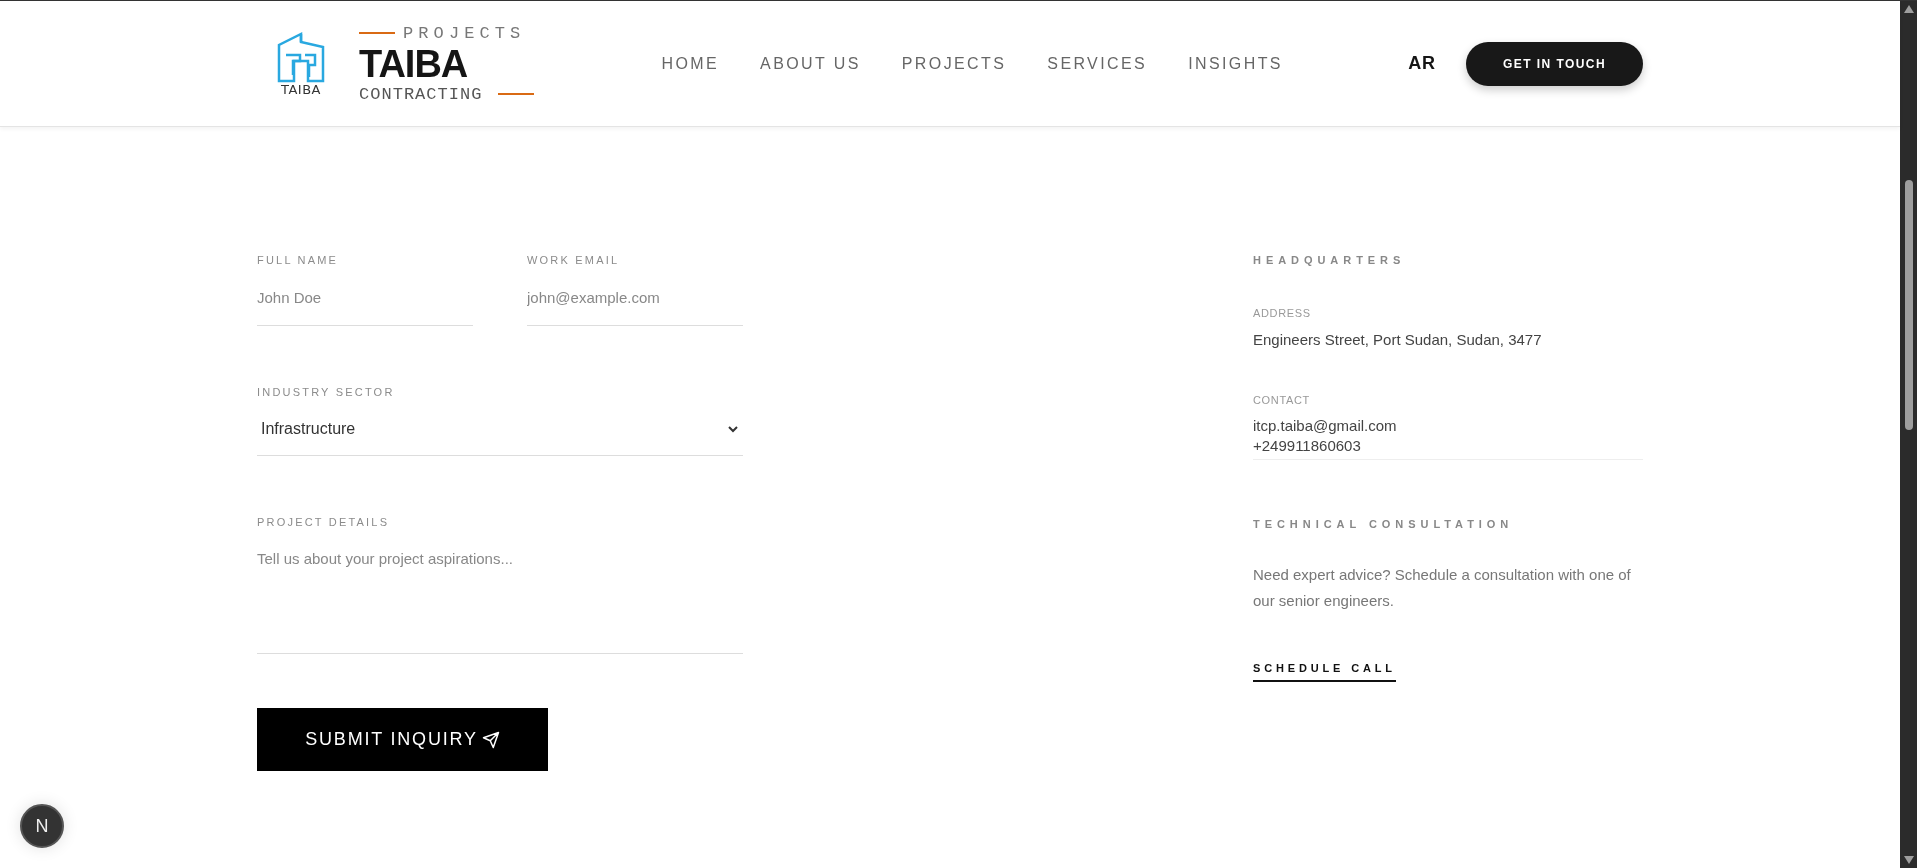 This screenshot has height=868, width=1917. Describe the element at coordinates (402, 739) in the screenshot. I see `submit-button: SUBMIT INQUIRY` at that location.